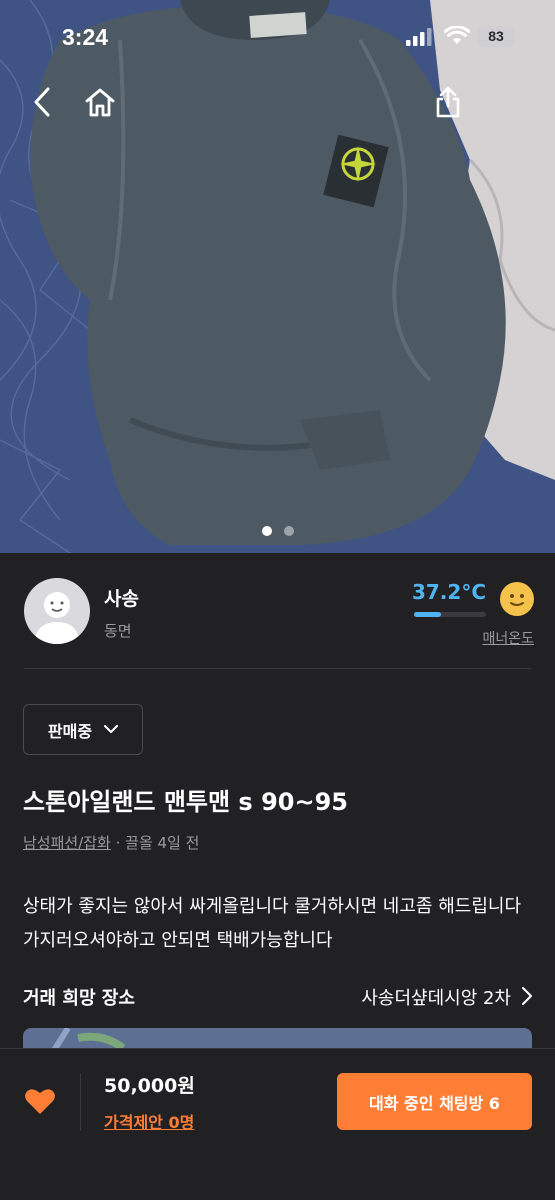 Image resolution: width=555 pixels, height=1200 pixels. What do you see at coordinates (149, 1086) in the screenshot?
I see `product-price: 50,000원` at bounding box center [149, 1086].